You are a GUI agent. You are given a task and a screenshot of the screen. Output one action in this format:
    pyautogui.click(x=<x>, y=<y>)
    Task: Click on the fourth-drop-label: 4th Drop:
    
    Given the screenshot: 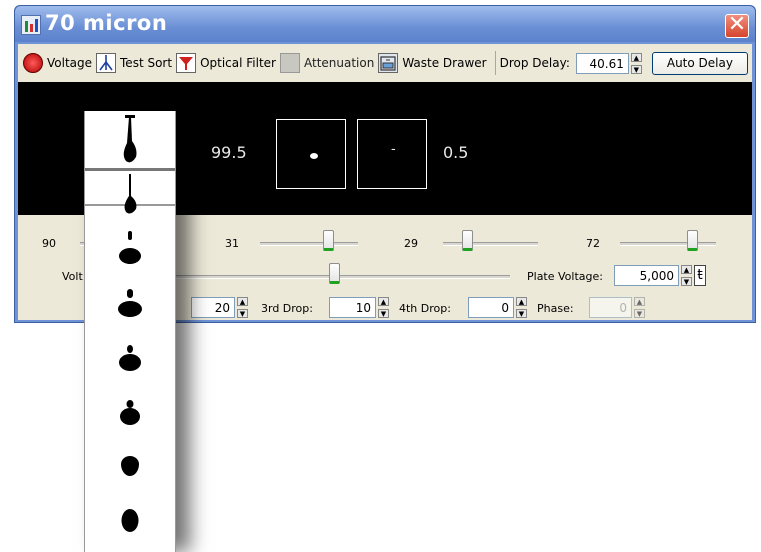 What is the action you would take?
    pyautogui.click(x=425, y=308)
    